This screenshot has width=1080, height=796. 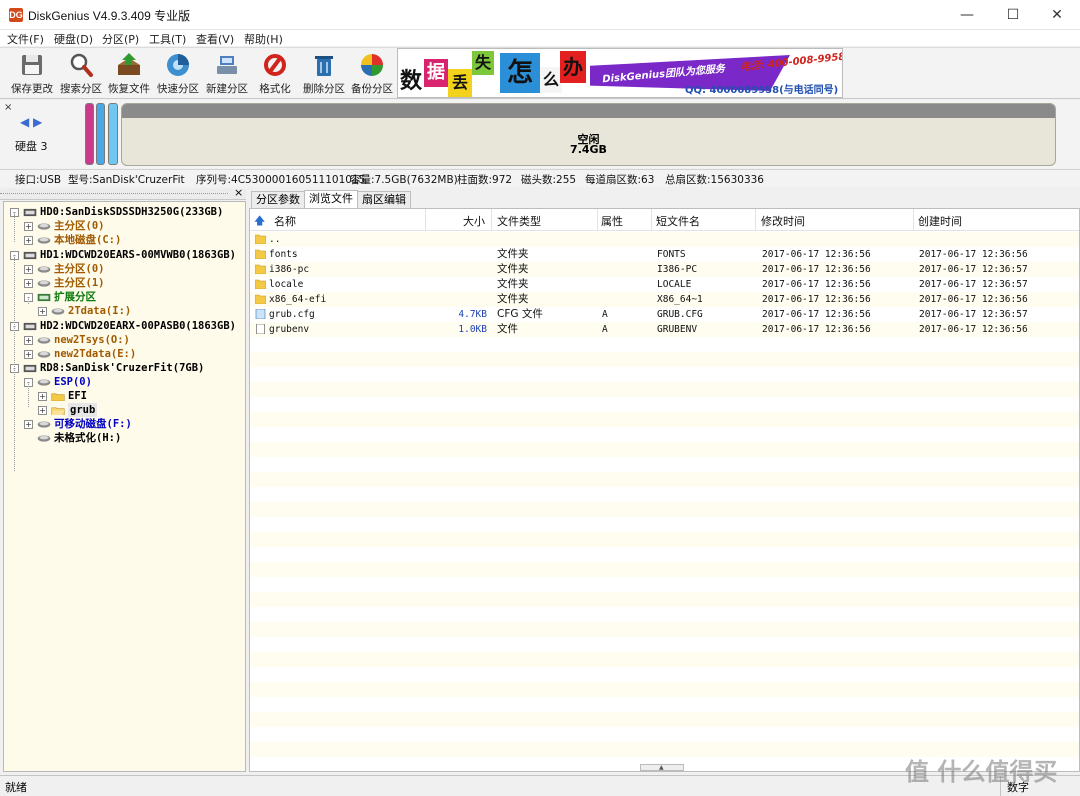 I want to click on menu-partition: 分区(P), so click(x=120, y=39).